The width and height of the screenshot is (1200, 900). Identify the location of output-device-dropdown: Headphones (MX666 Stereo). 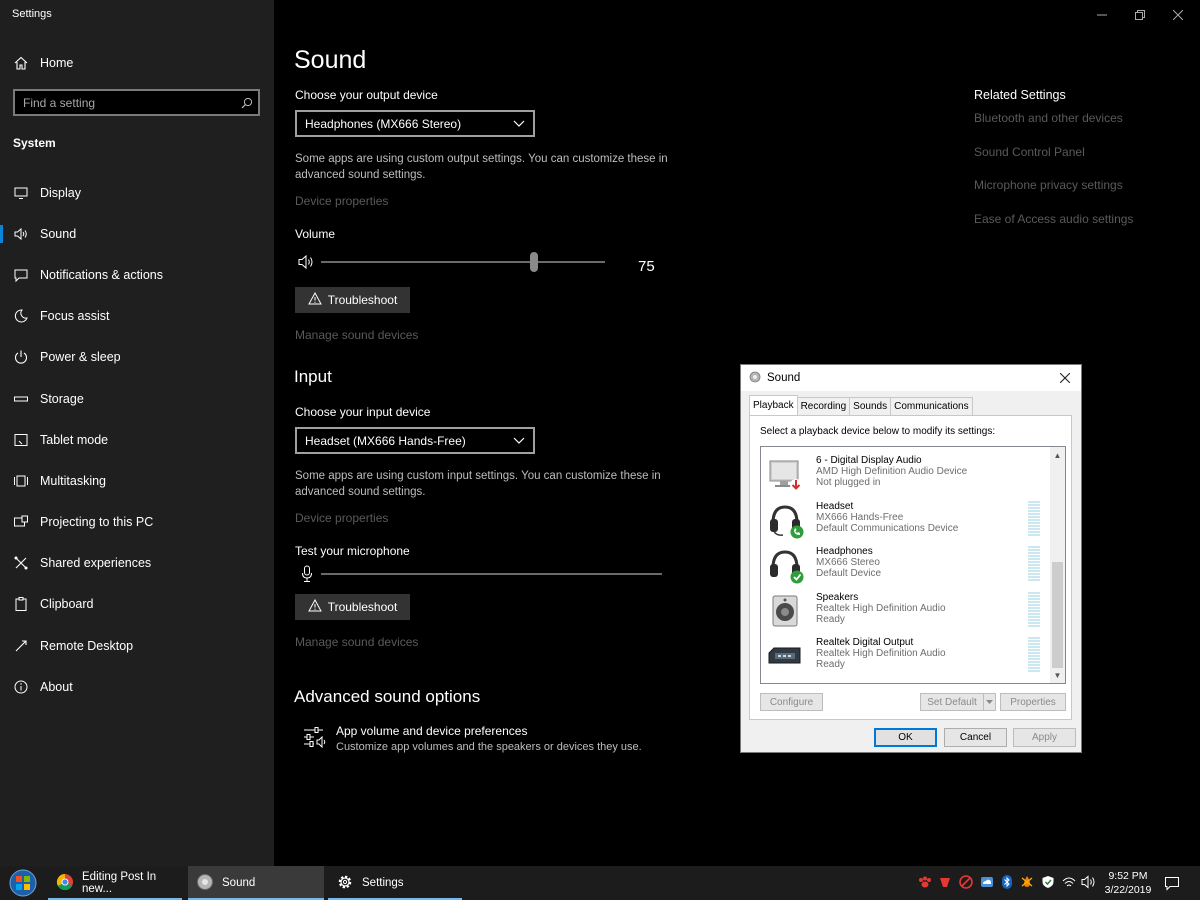
(415, 123).